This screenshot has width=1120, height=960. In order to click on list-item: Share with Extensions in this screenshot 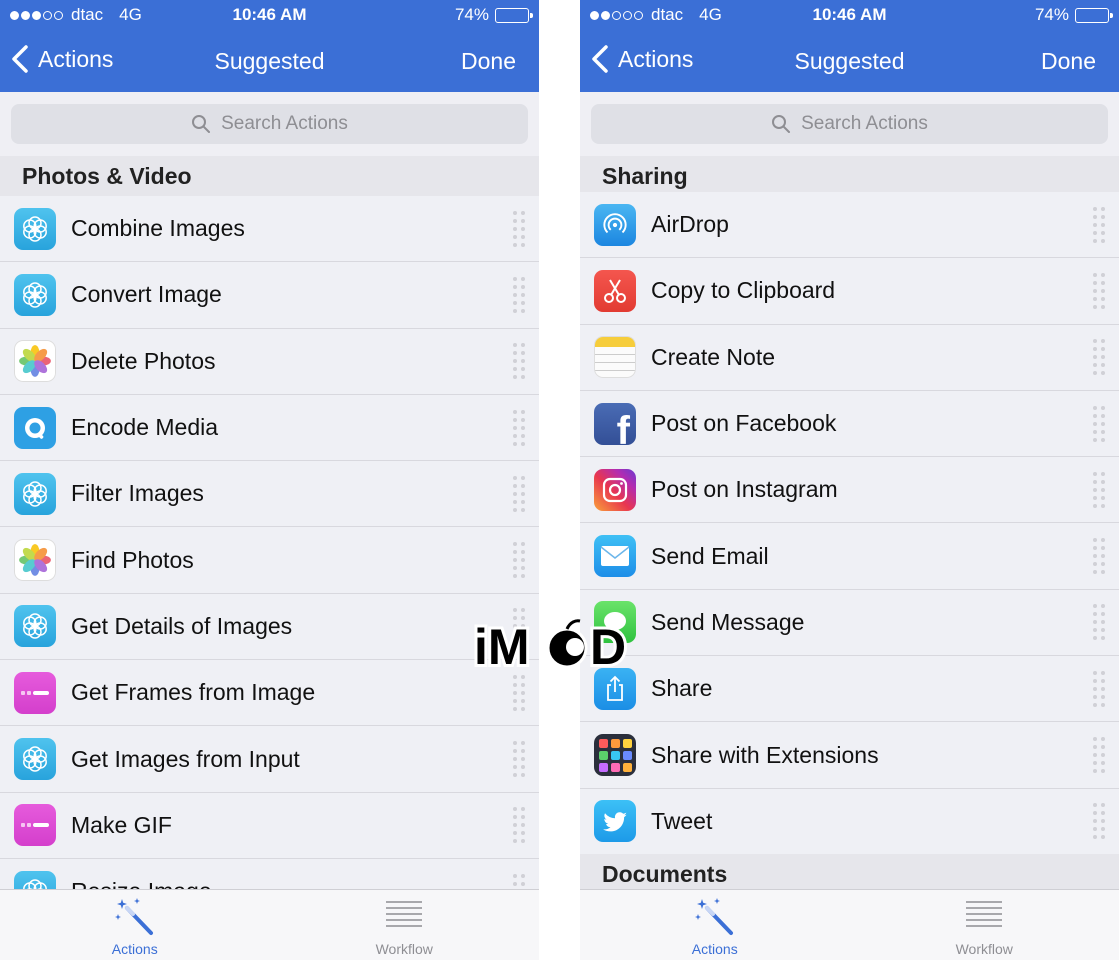, I will do `click(849, 755)`.